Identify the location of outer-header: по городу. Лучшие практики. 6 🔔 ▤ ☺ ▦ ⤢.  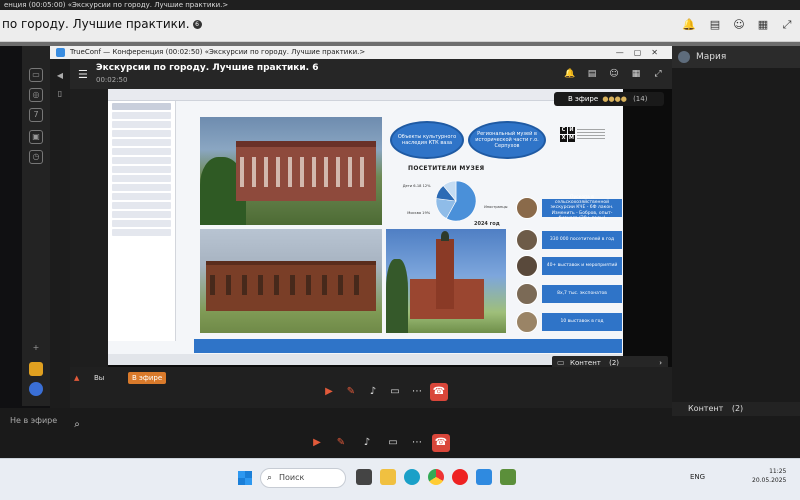
(400, 26).